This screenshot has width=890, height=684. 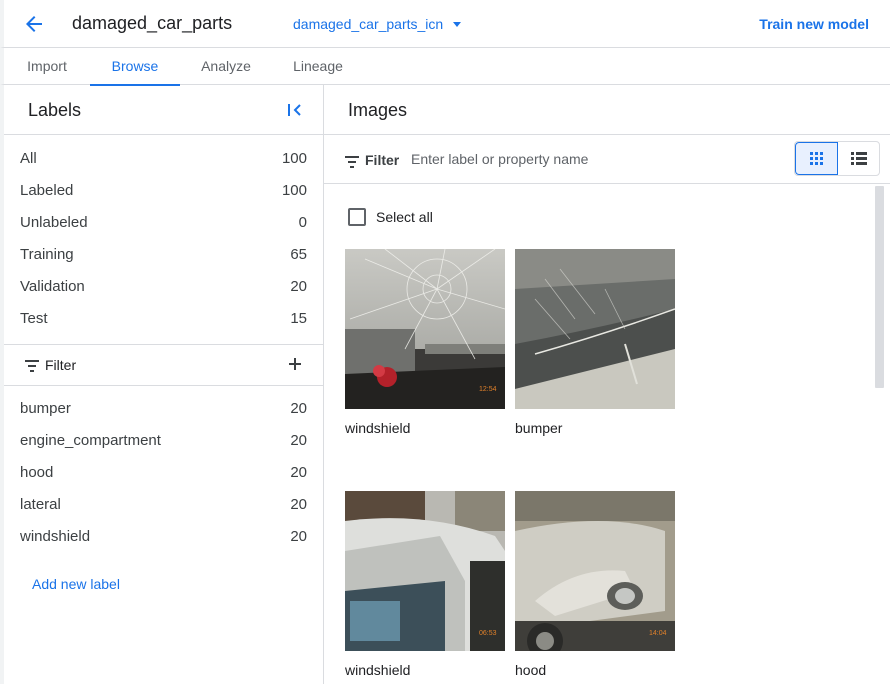 I want to click on scrollbar-thumb, so click(x=879, y=287).